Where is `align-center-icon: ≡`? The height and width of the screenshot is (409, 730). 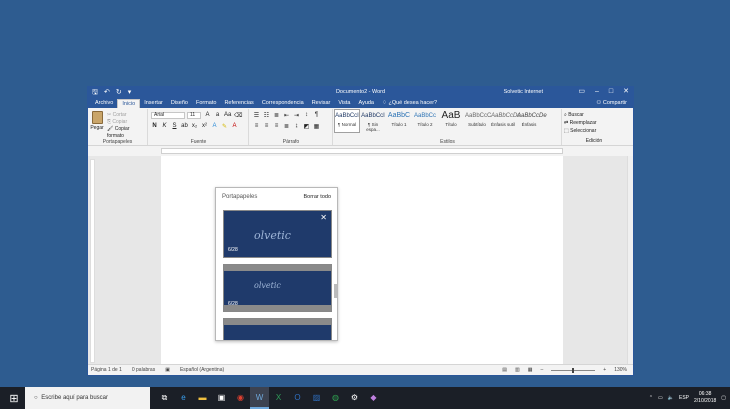
align-center-icon: ≡ is located at coordinates (266, 126).